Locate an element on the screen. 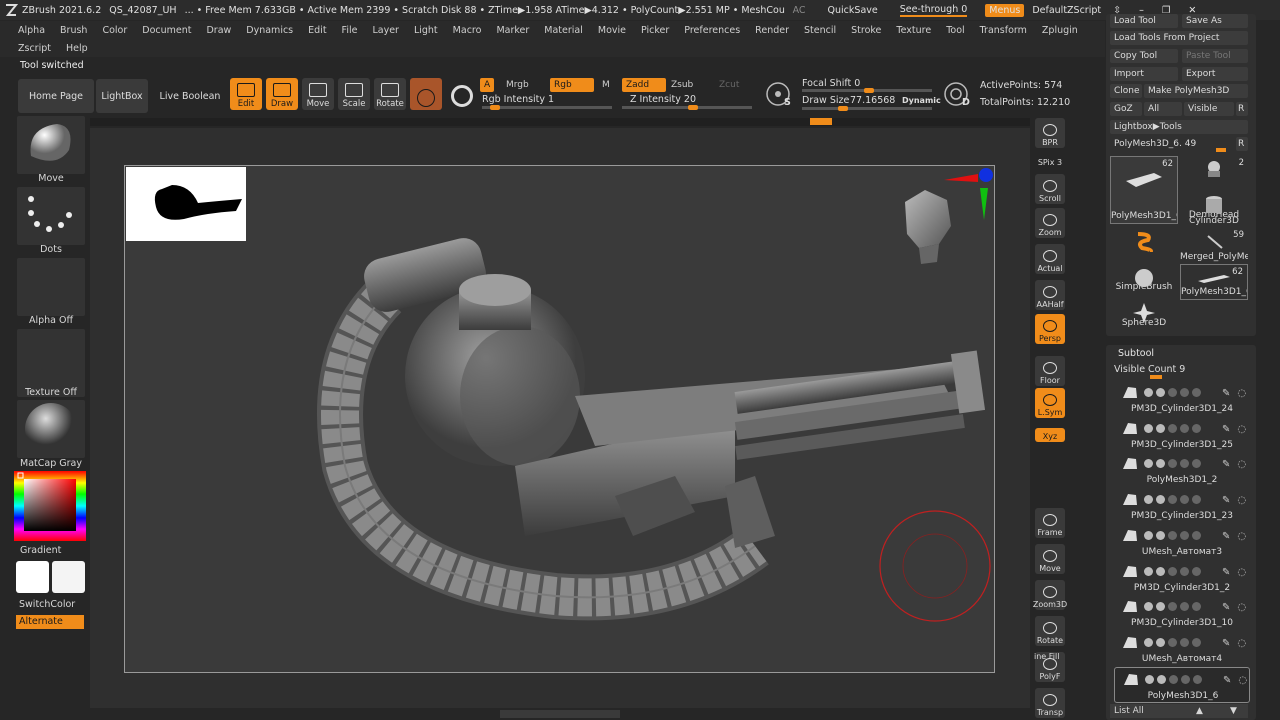 Image resolution: width=1280 pixels, height=720 pixels. zadd-toggle: Zadd is located at coordinates (644, 85).